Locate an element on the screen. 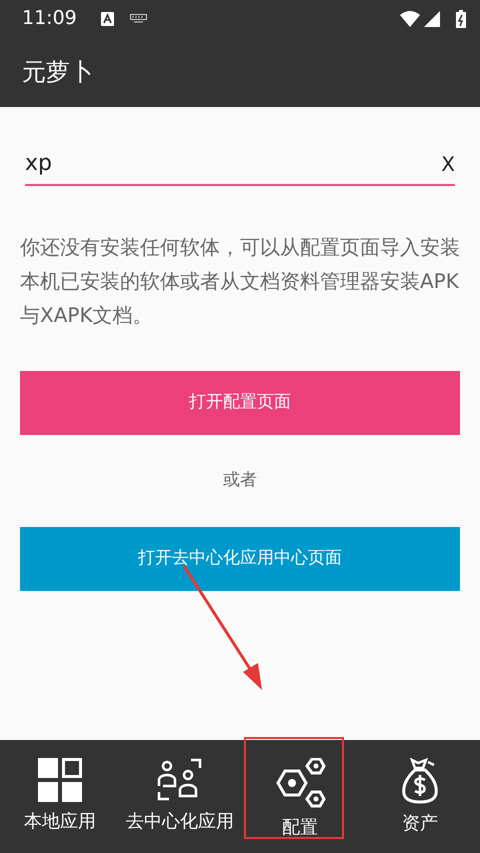  grid-icon is located at coordinates (60, 780).